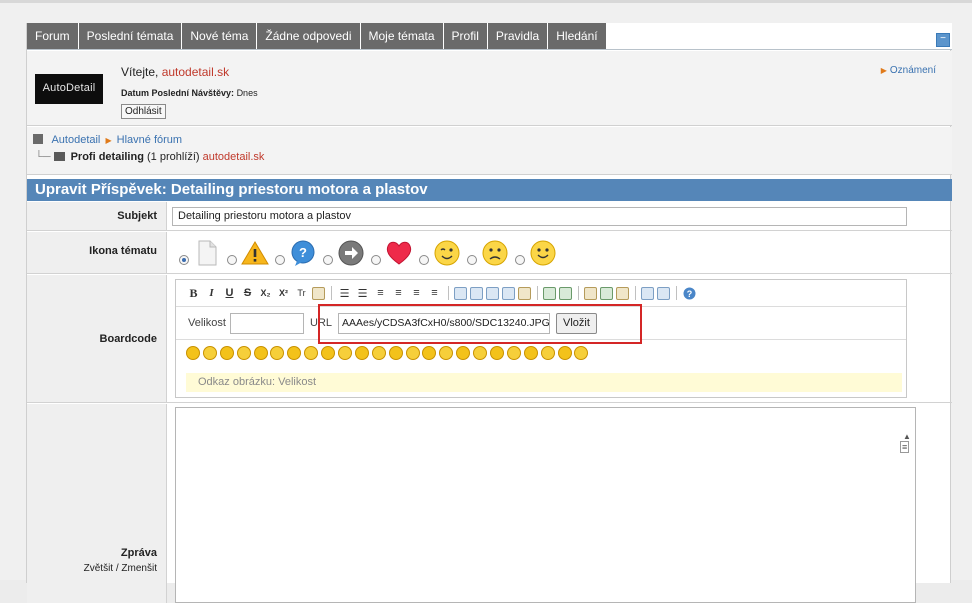  I want to click on help-icon: ?, so click(689, 293).